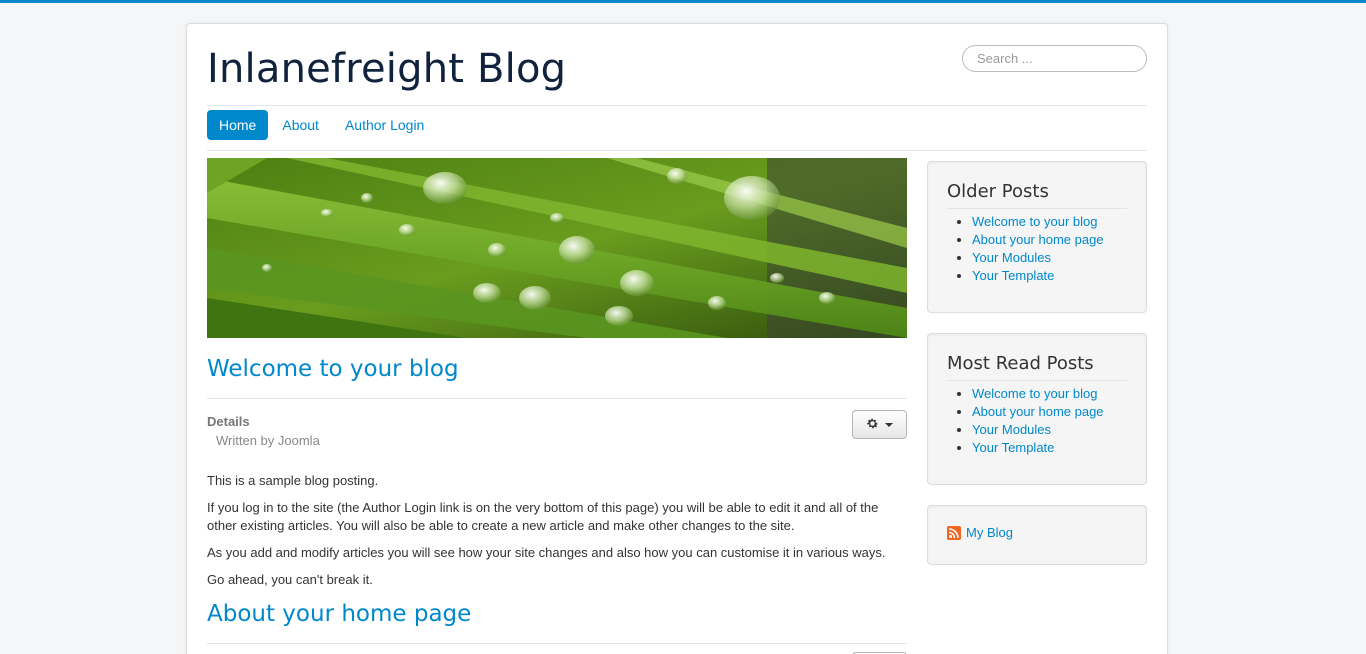 This screenshot has height=654, width=1366. I want to click on older-post-link: Welcome to your blog, so click(1035, 221).